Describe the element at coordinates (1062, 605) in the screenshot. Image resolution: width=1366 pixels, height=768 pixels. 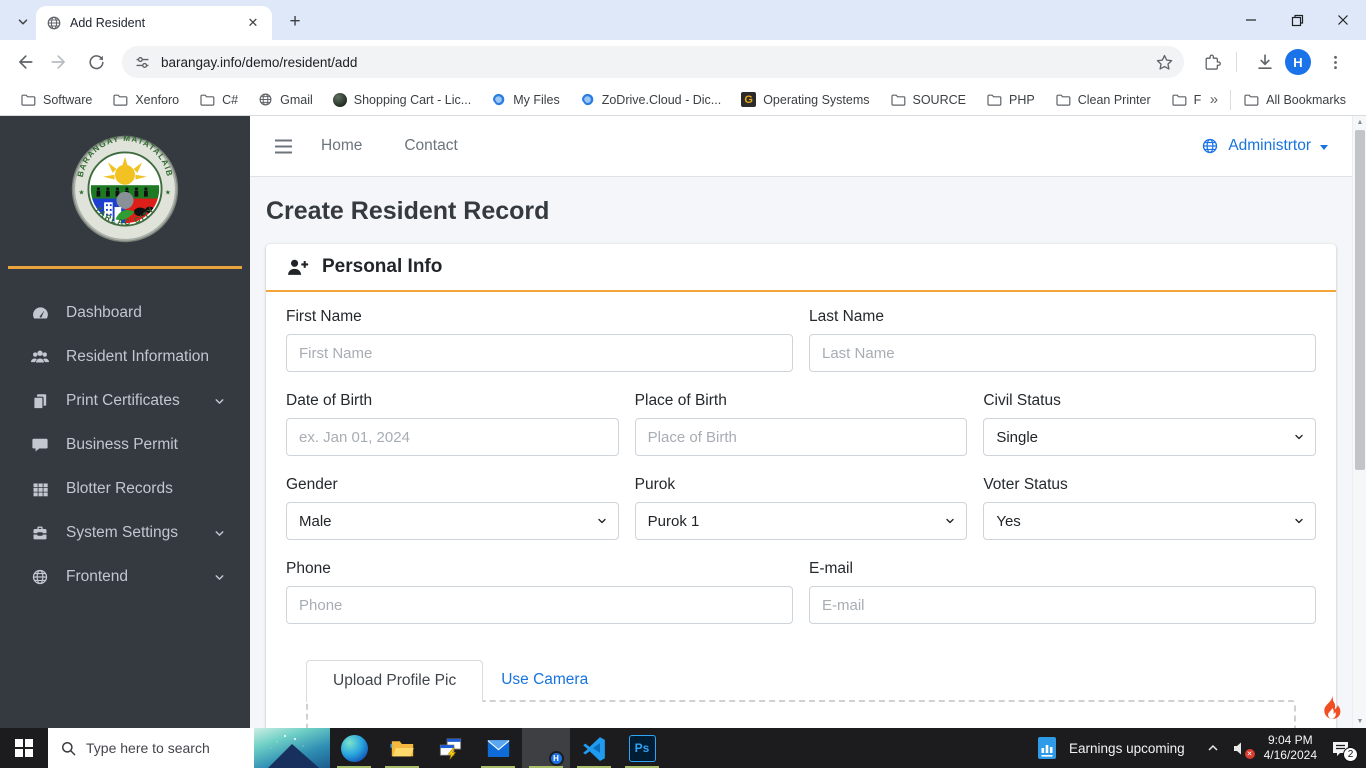
I see `email-field` at that location.